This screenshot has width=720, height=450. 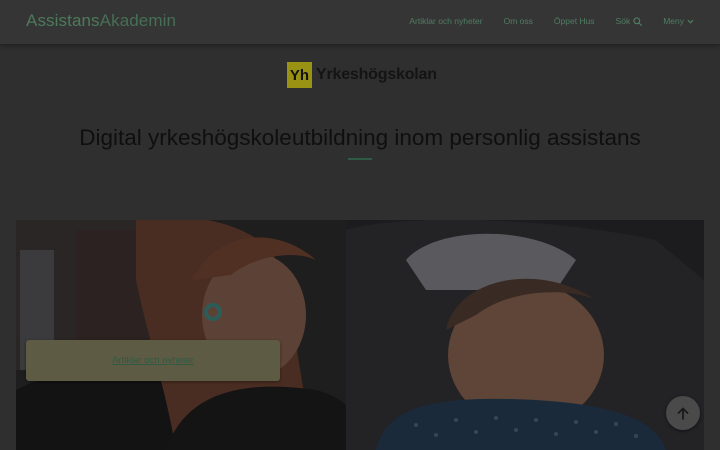 What do you see at coordinates (63, 20) in the screenshot?
I see `logo-text-assistans: Assistans` at bounding box center [63, 20].